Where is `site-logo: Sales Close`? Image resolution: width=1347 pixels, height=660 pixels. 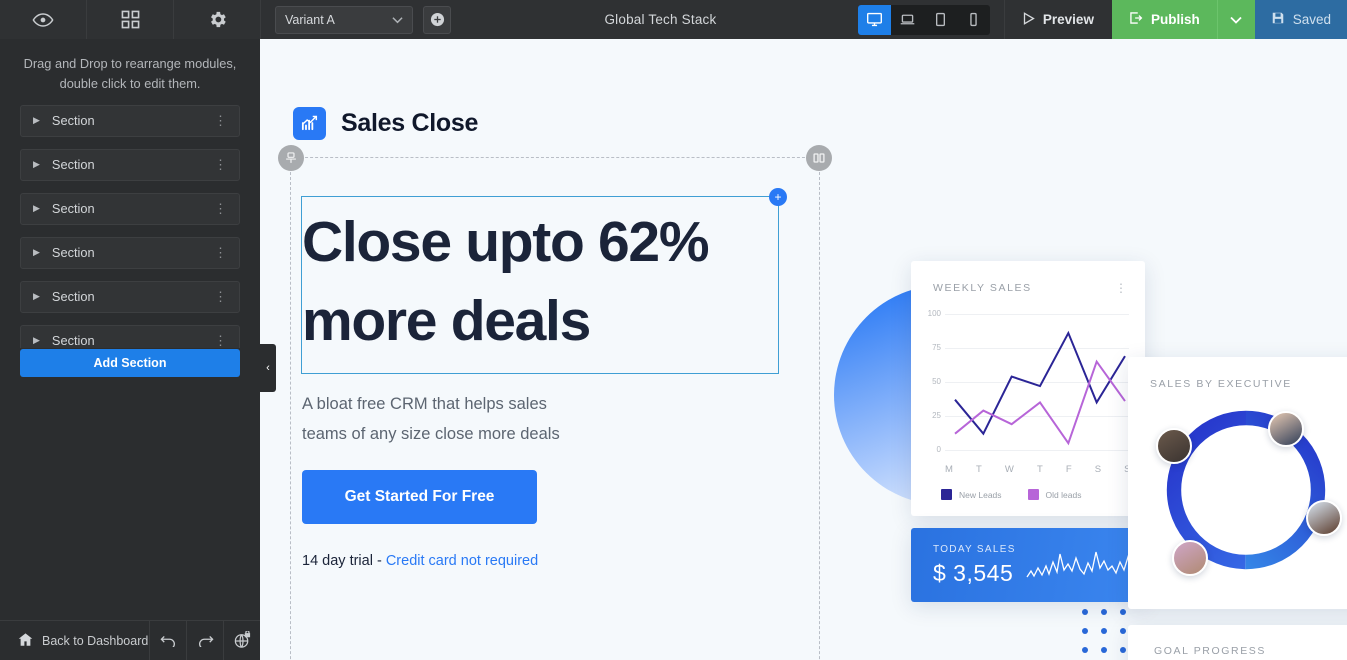
site-logo: Sales Close is located at coordinates (385, 123).